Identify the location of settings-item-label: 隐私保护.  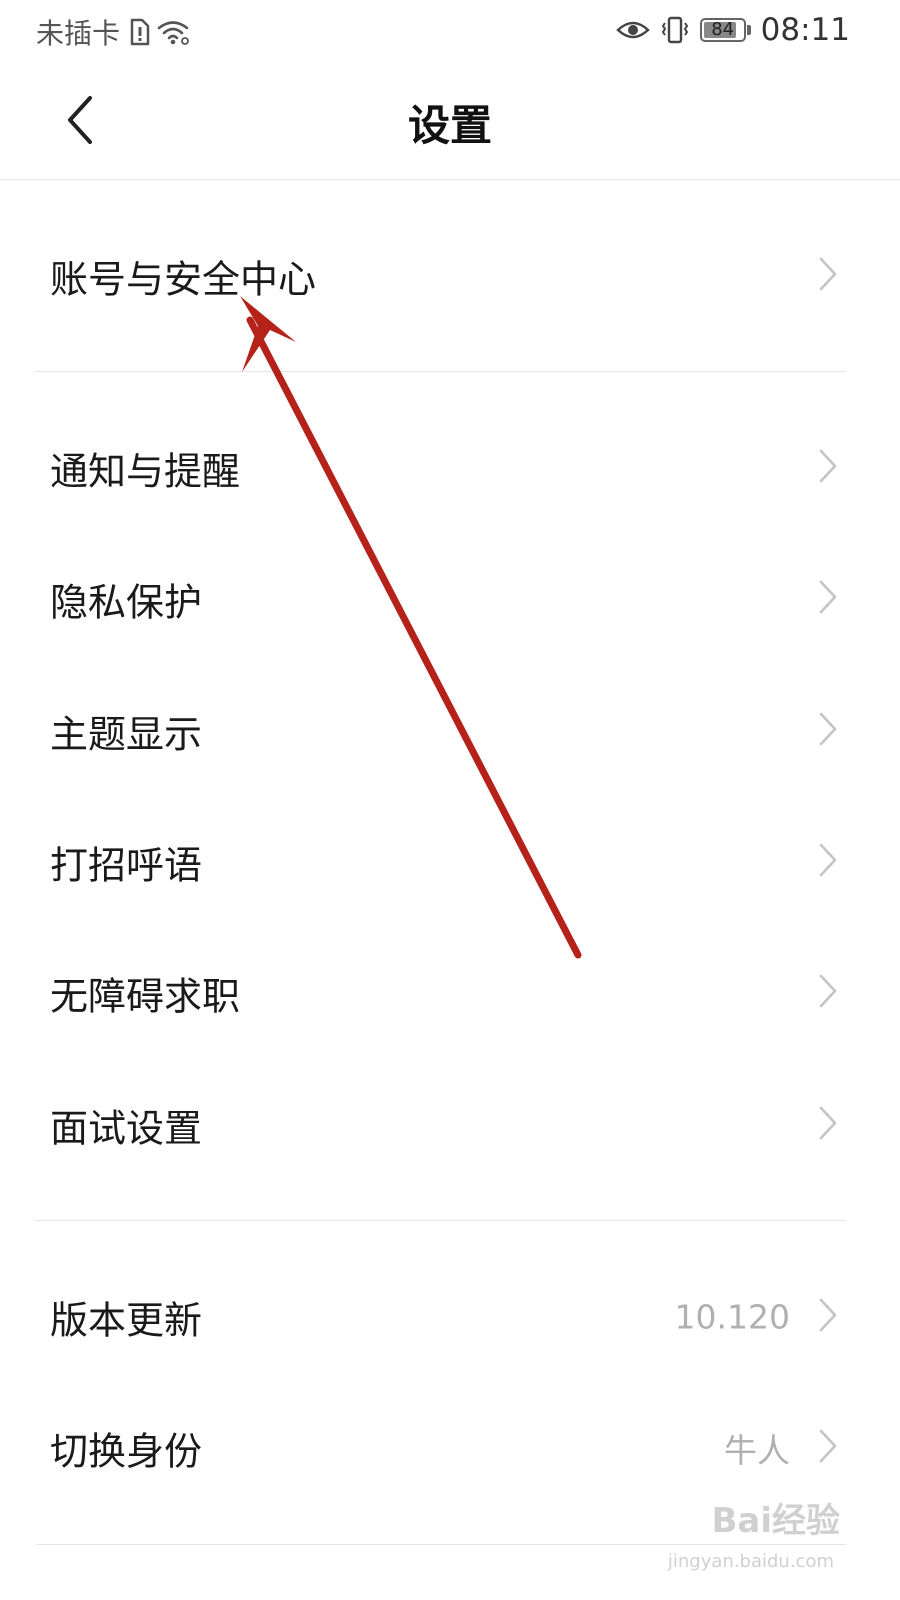
(126, 602).